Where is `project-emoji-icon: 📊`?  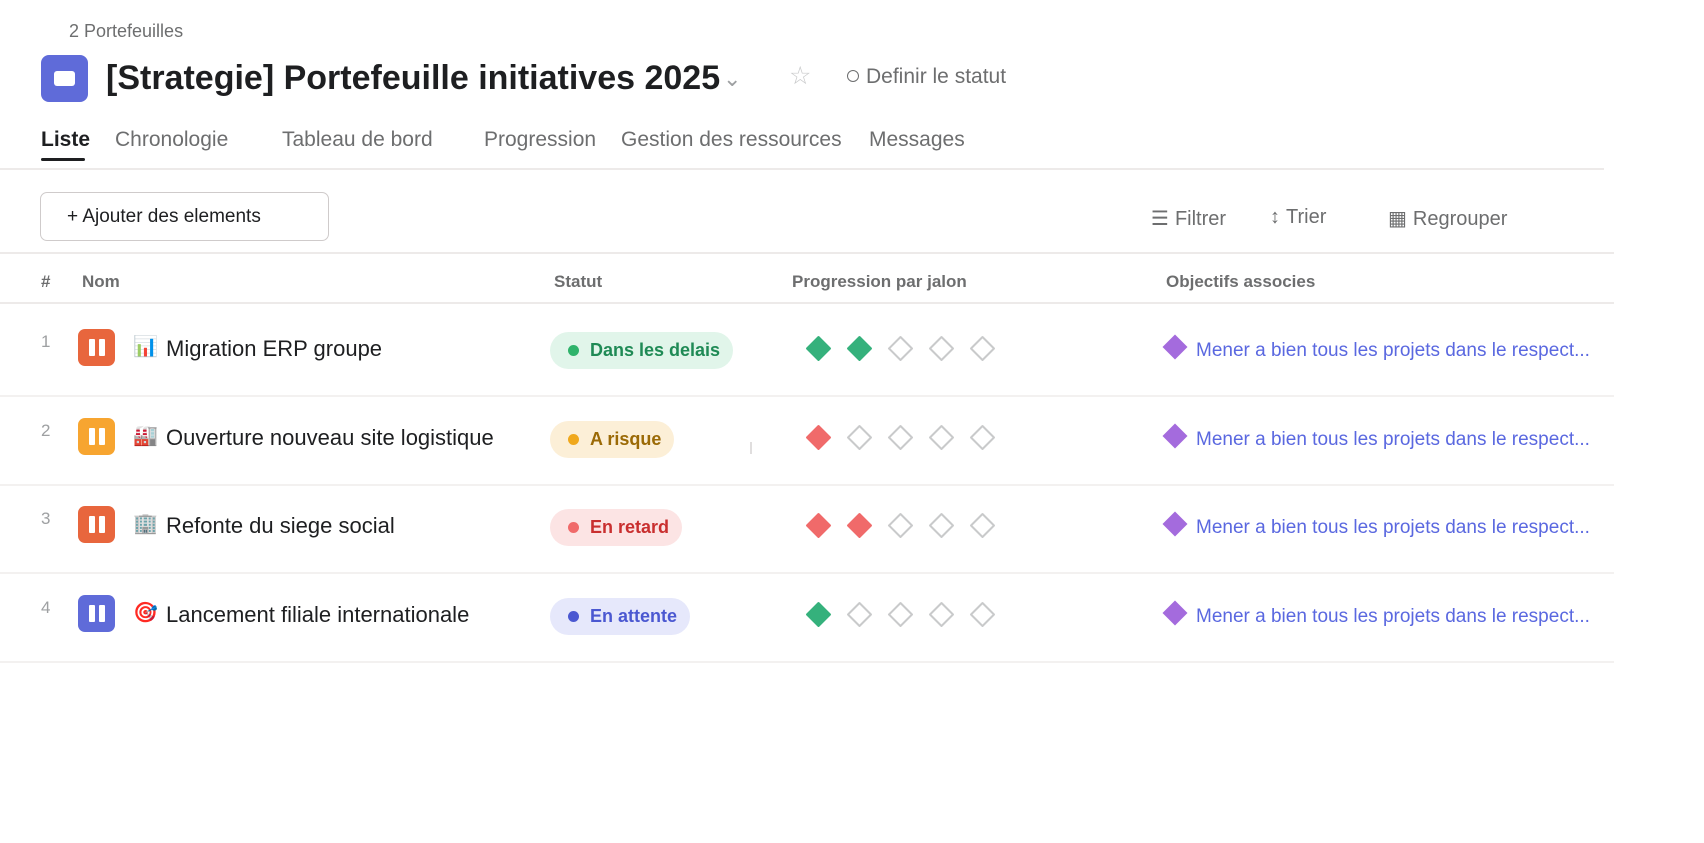
project-emoji-icon: 📊 is located at coordinates (145, 346).